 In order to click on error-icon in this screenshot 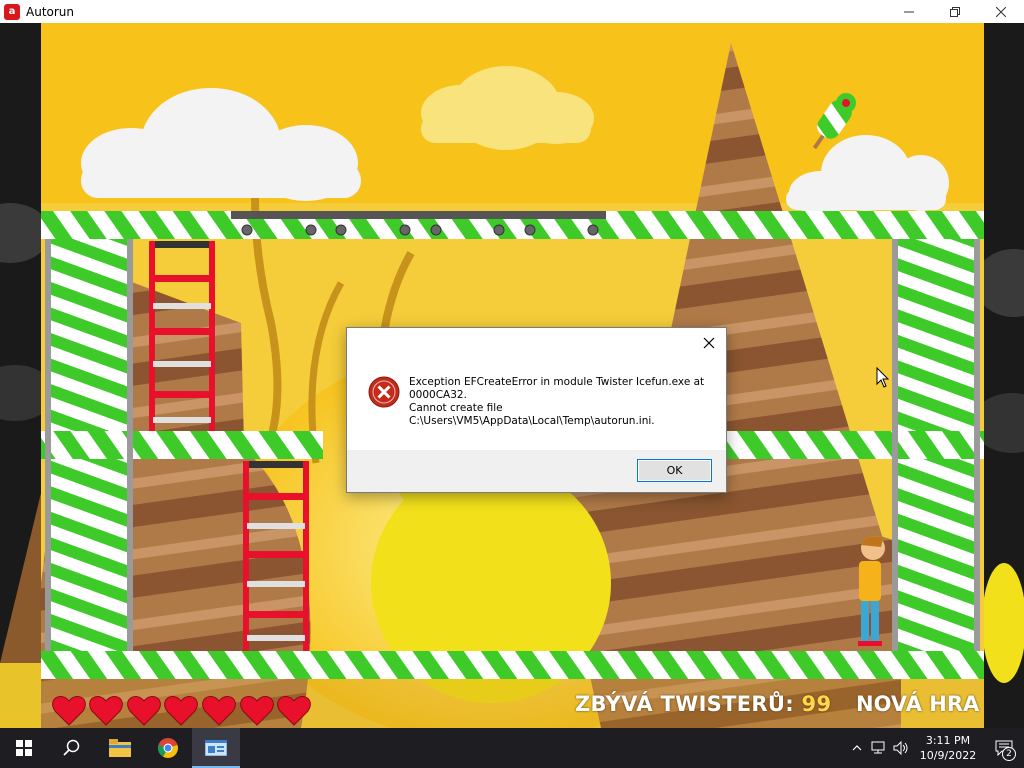, I will do `click(384, 392)`.